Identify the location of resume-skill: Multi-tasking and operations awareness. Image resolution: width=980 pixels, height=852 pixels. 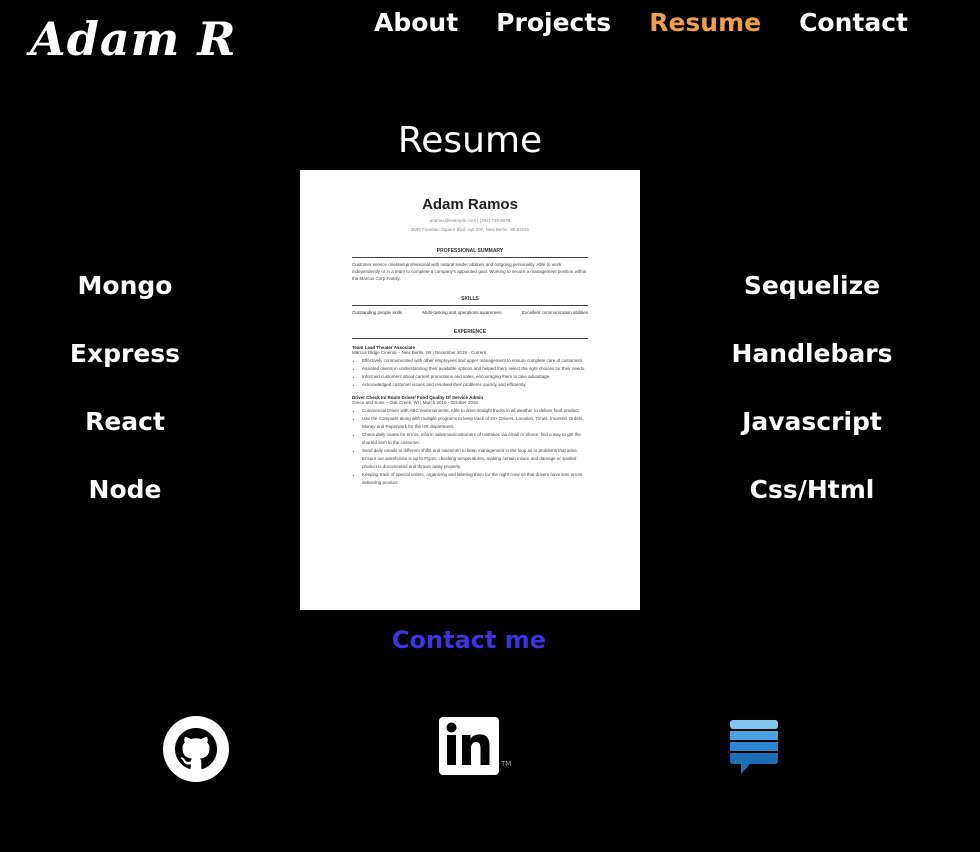
(462, 312).